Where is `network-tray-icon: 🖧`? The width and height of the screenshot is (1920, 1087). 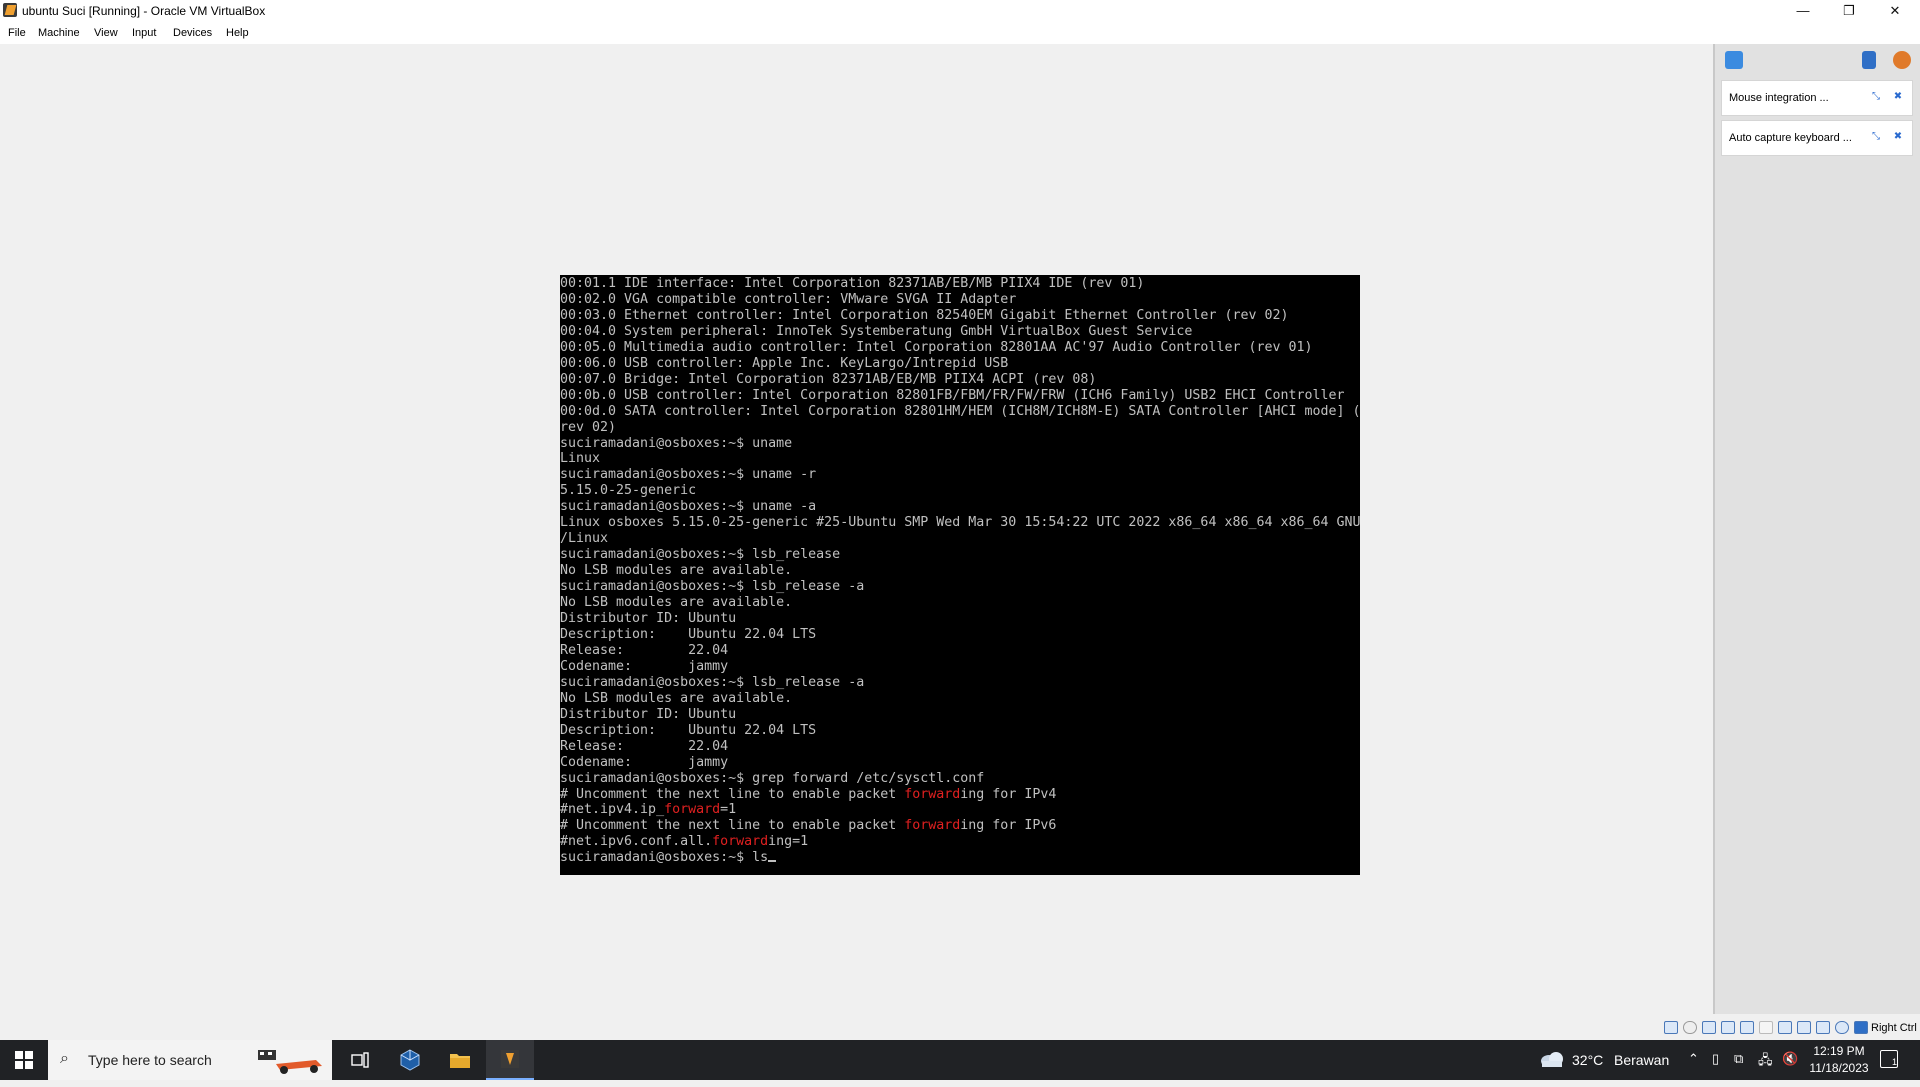 network-tray-icon: 🖧 is located at coordinates (1765, 1062).